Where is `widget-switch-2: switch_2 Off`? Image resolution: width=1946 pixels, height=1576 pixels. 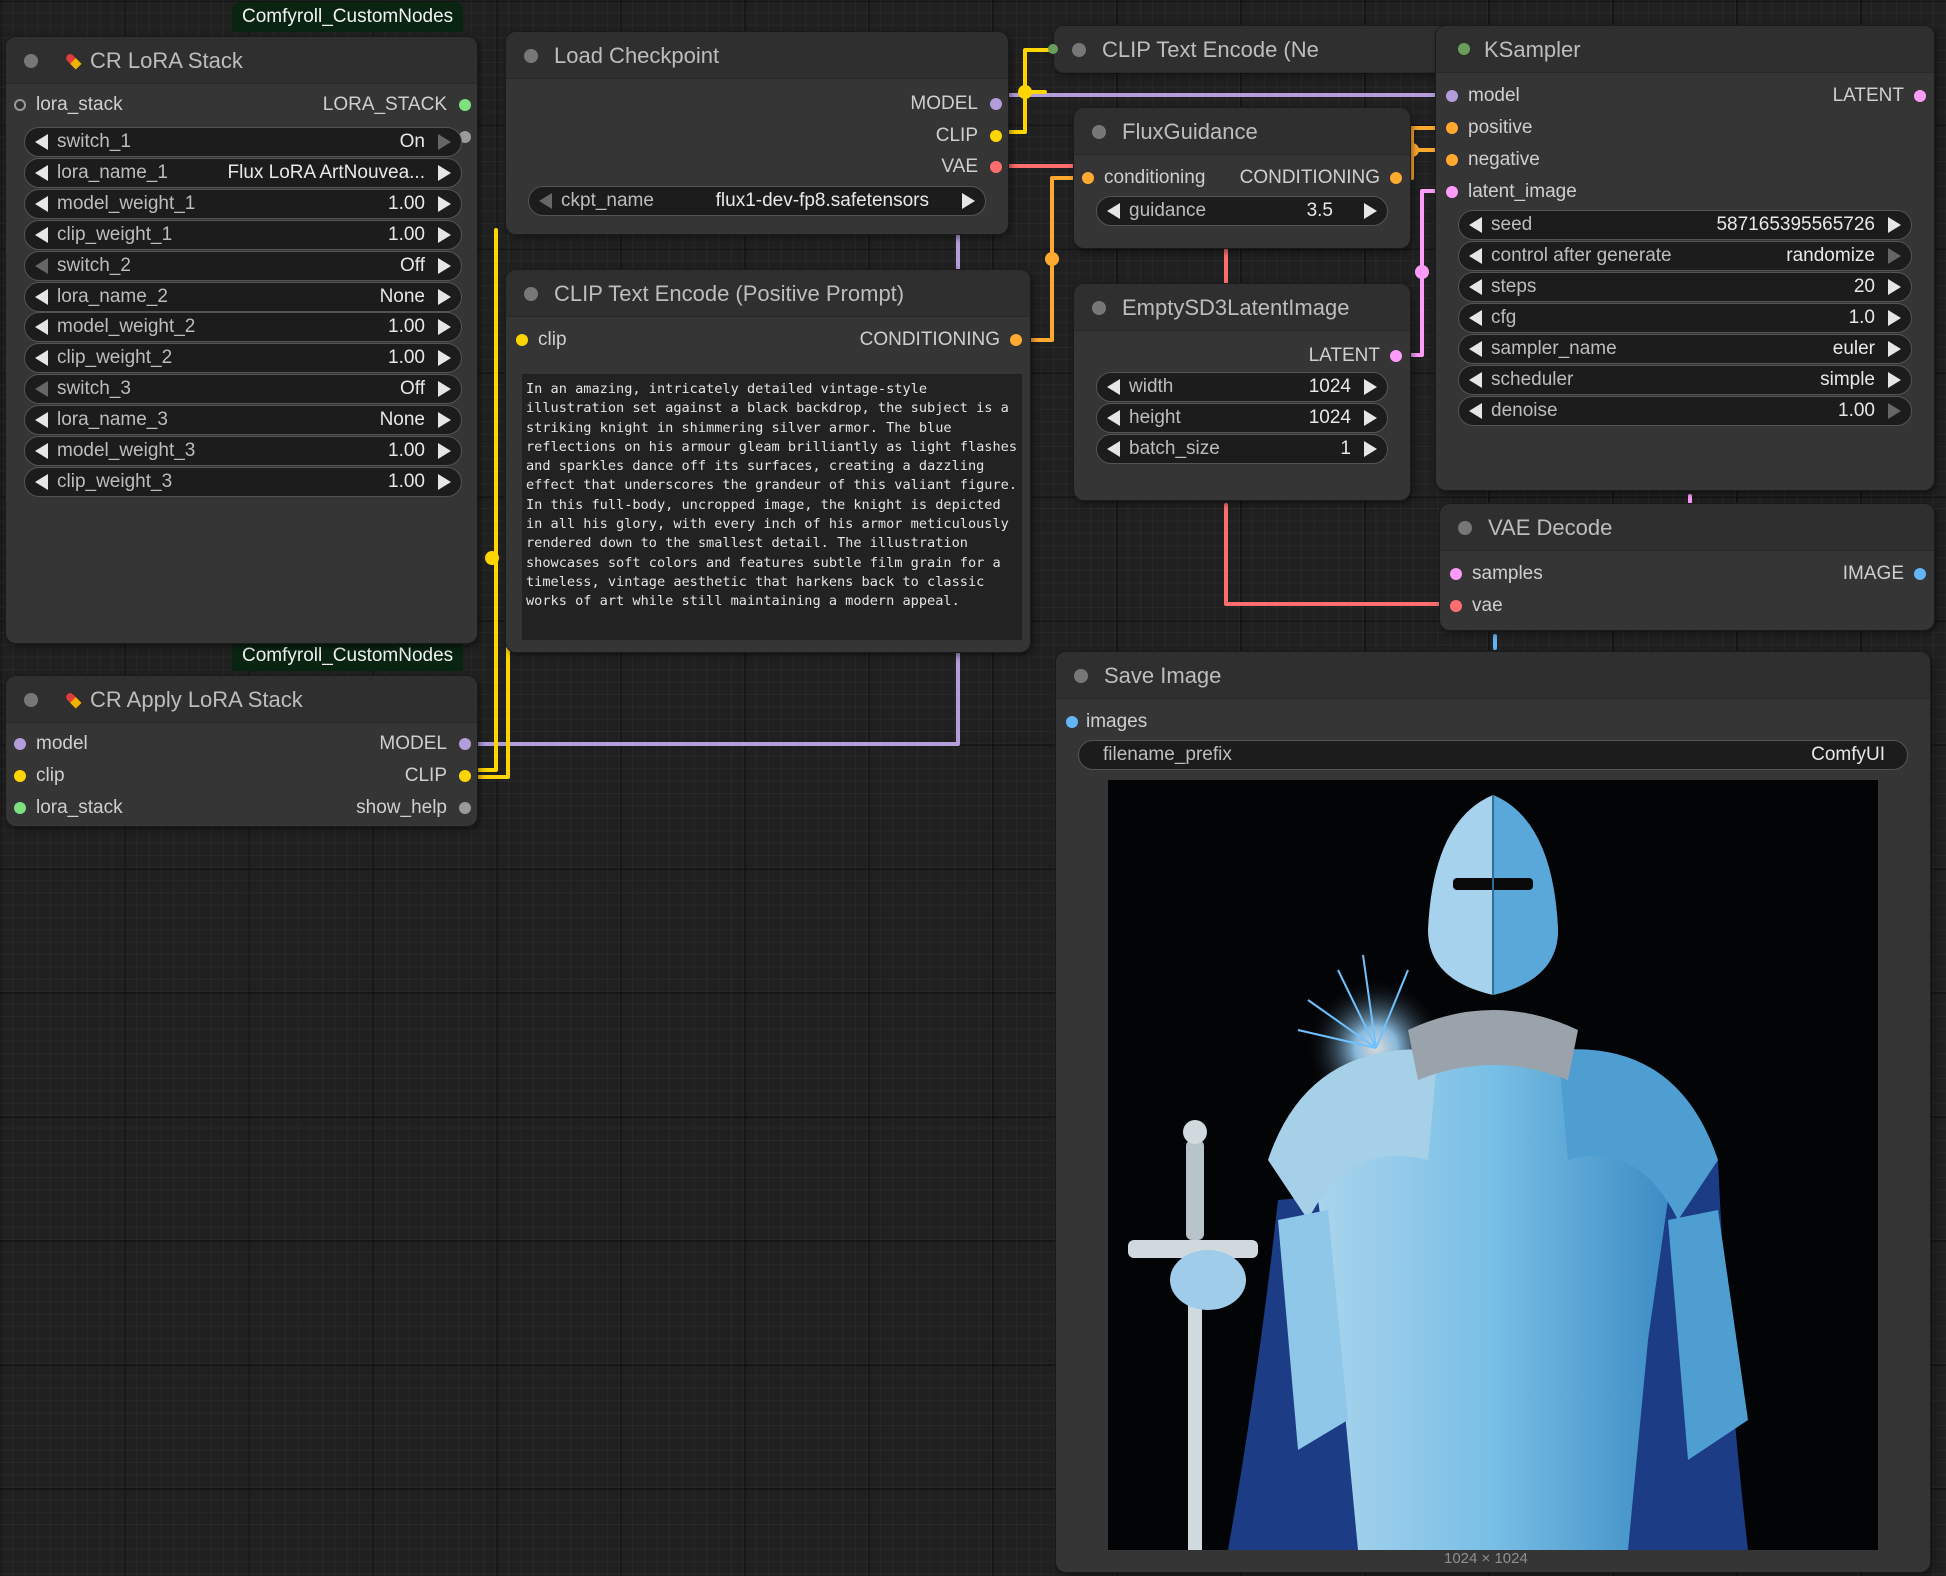
widget-switch-2: switch_2 Off is located at coordinates (243, 265).